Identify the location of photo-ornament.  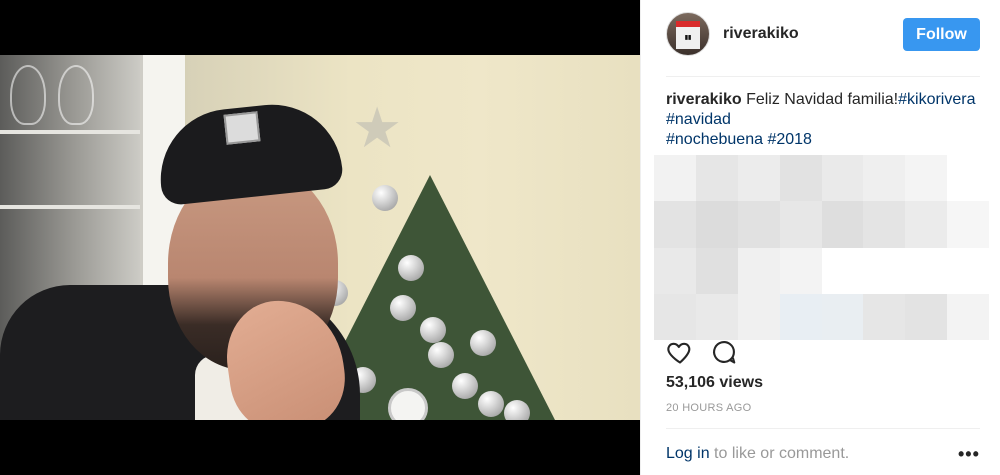
(408, 404).